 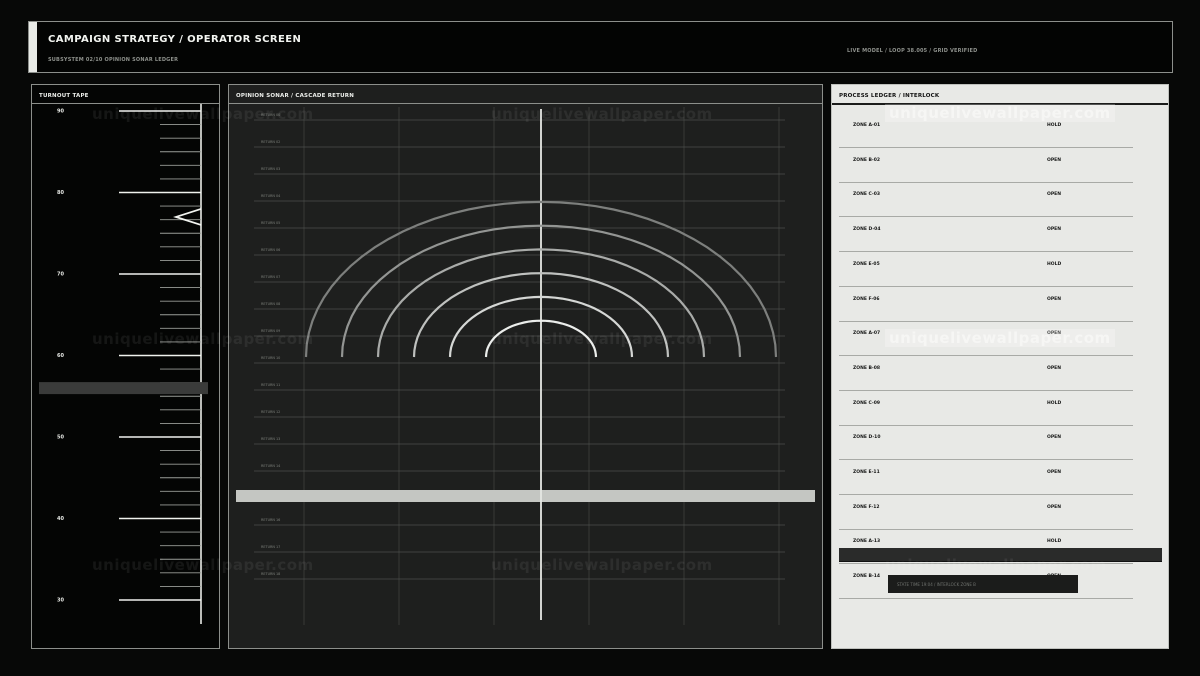 What do you see at coordinates (270, 439) in the screenshot?
I see `sonar-row-label: RETURN 13` at bounding box center [270, 439].